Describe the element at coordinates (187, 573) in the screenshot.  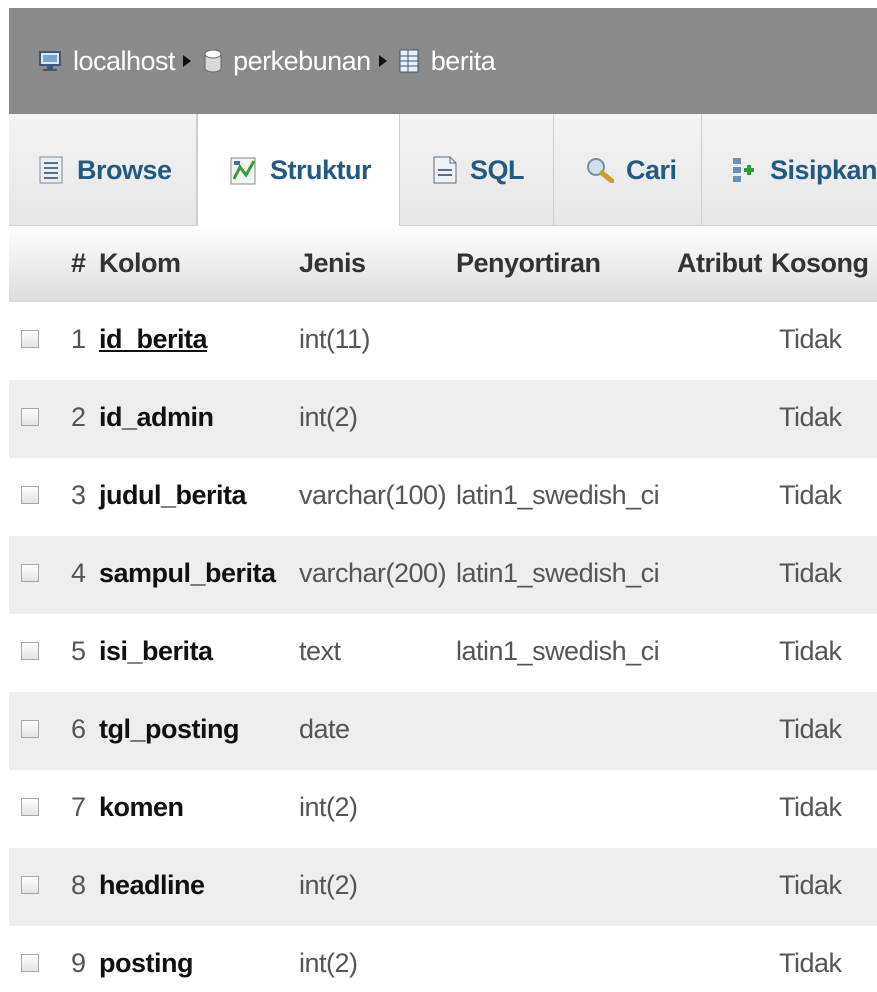
I see `column-name: sampul_berita` at that location.